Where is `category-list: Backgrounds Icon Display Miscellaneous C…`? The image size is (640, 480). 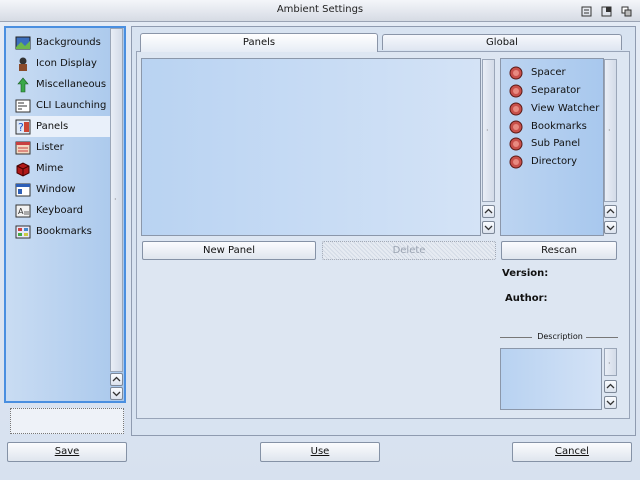 category-list: Backgrounds Icon Display Miscellaneous C… is located at coordinates (65, 214).